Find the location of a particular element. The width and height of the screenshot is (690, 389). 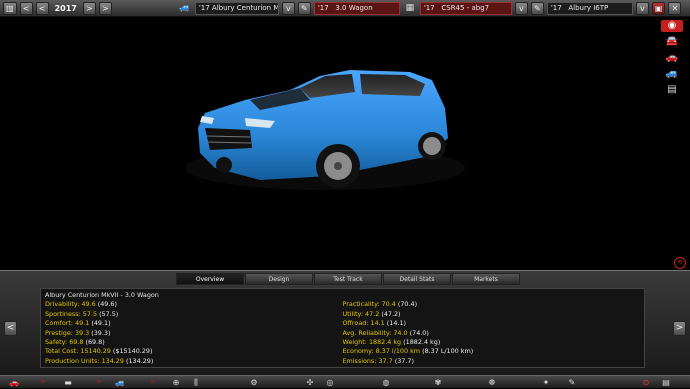

tab-test-track: Test Track is located at coordinates (348, 279).